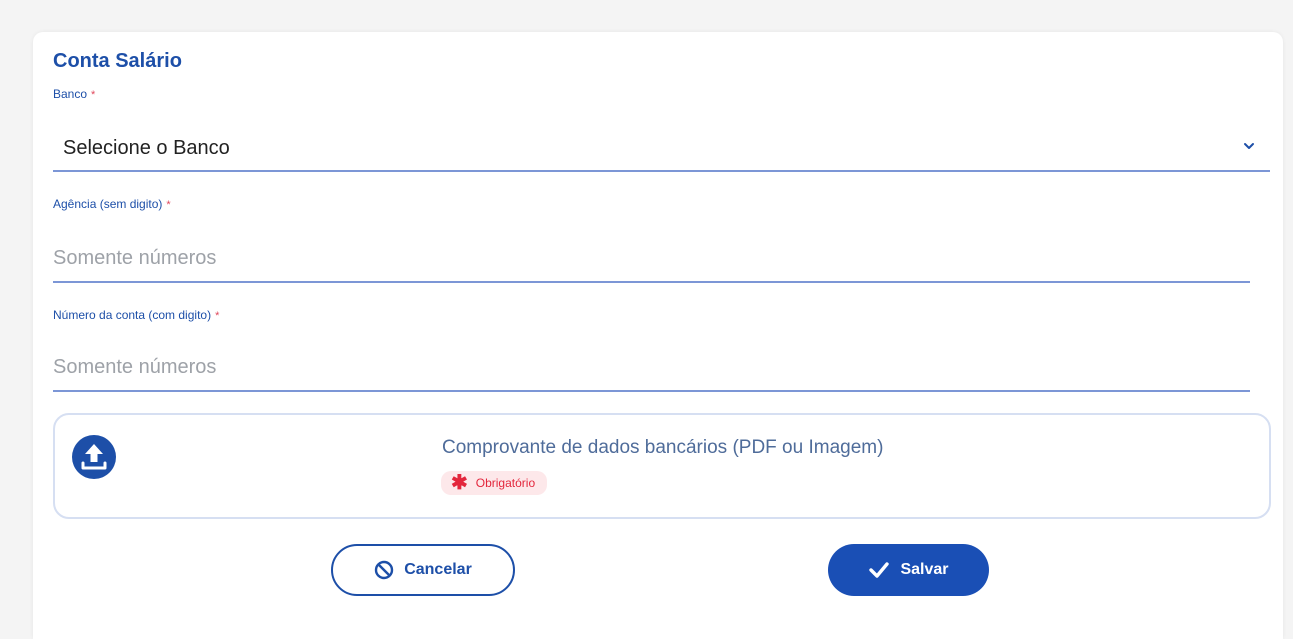  What do you see at coordinates (108, 204) in the screenshot?
I see `agency-label-text: Agência (sem digito)` at bounding box center [108, 204].